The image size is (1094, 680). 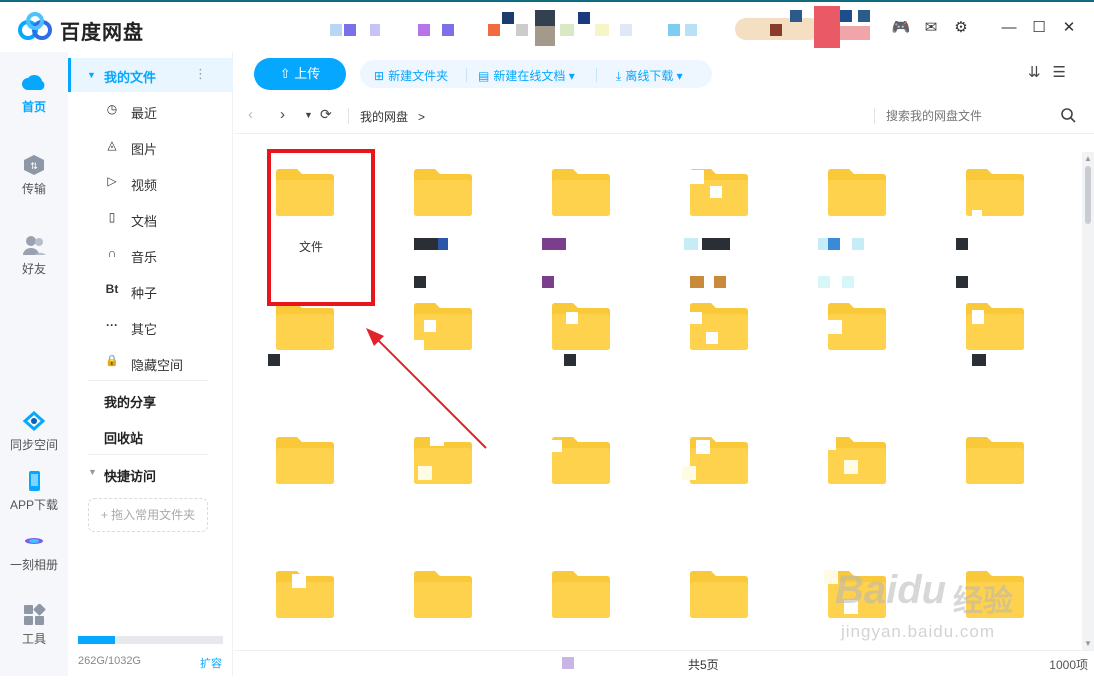 I want to click on settings-icon: ⚙, so click(x=961, y=27).